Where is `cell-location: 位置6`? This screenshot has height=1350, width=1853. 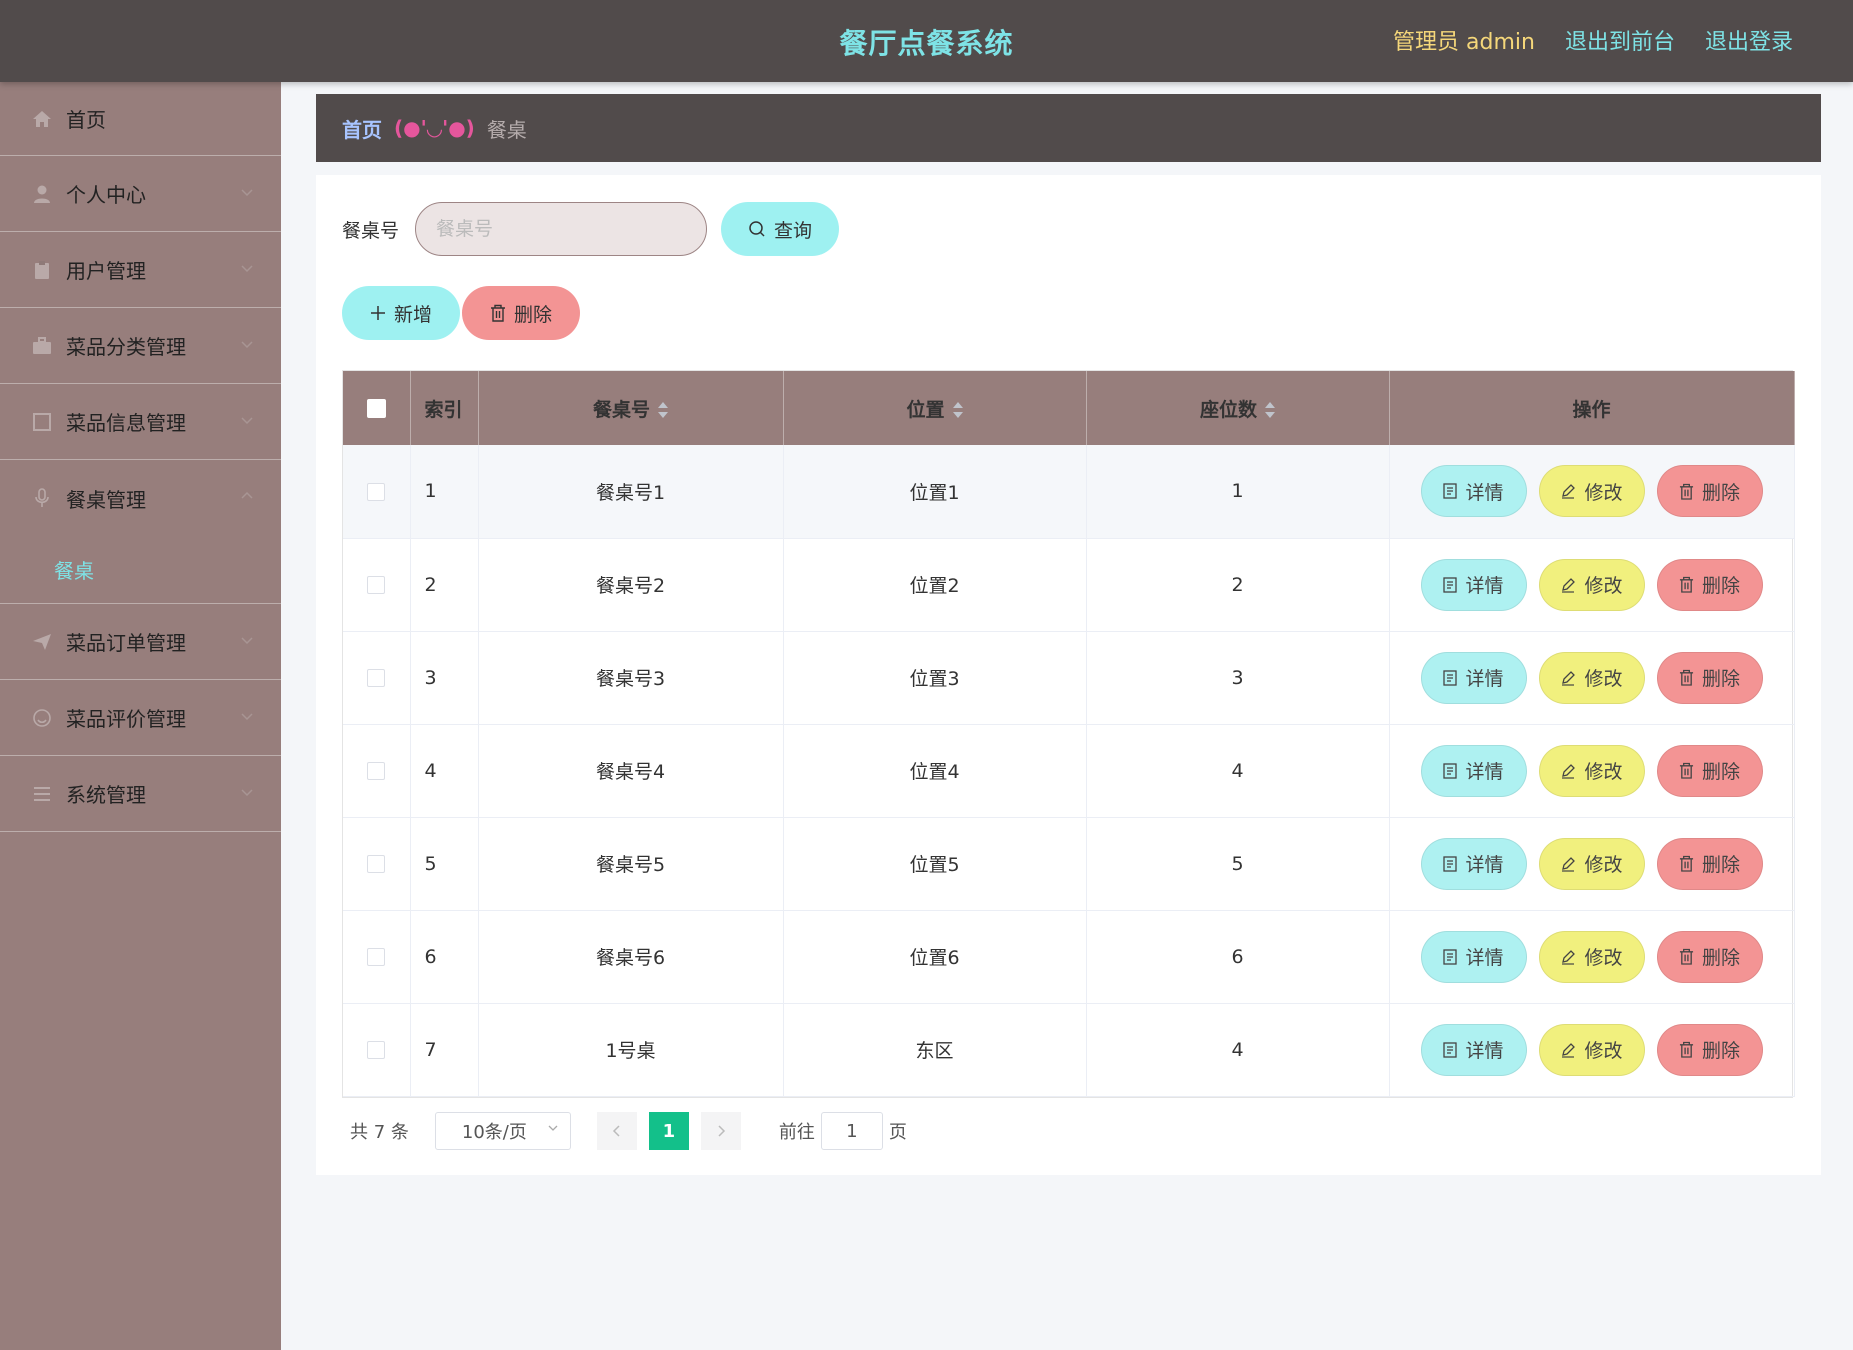
cell-location: 位置6 is located at coordinates (935, 957).